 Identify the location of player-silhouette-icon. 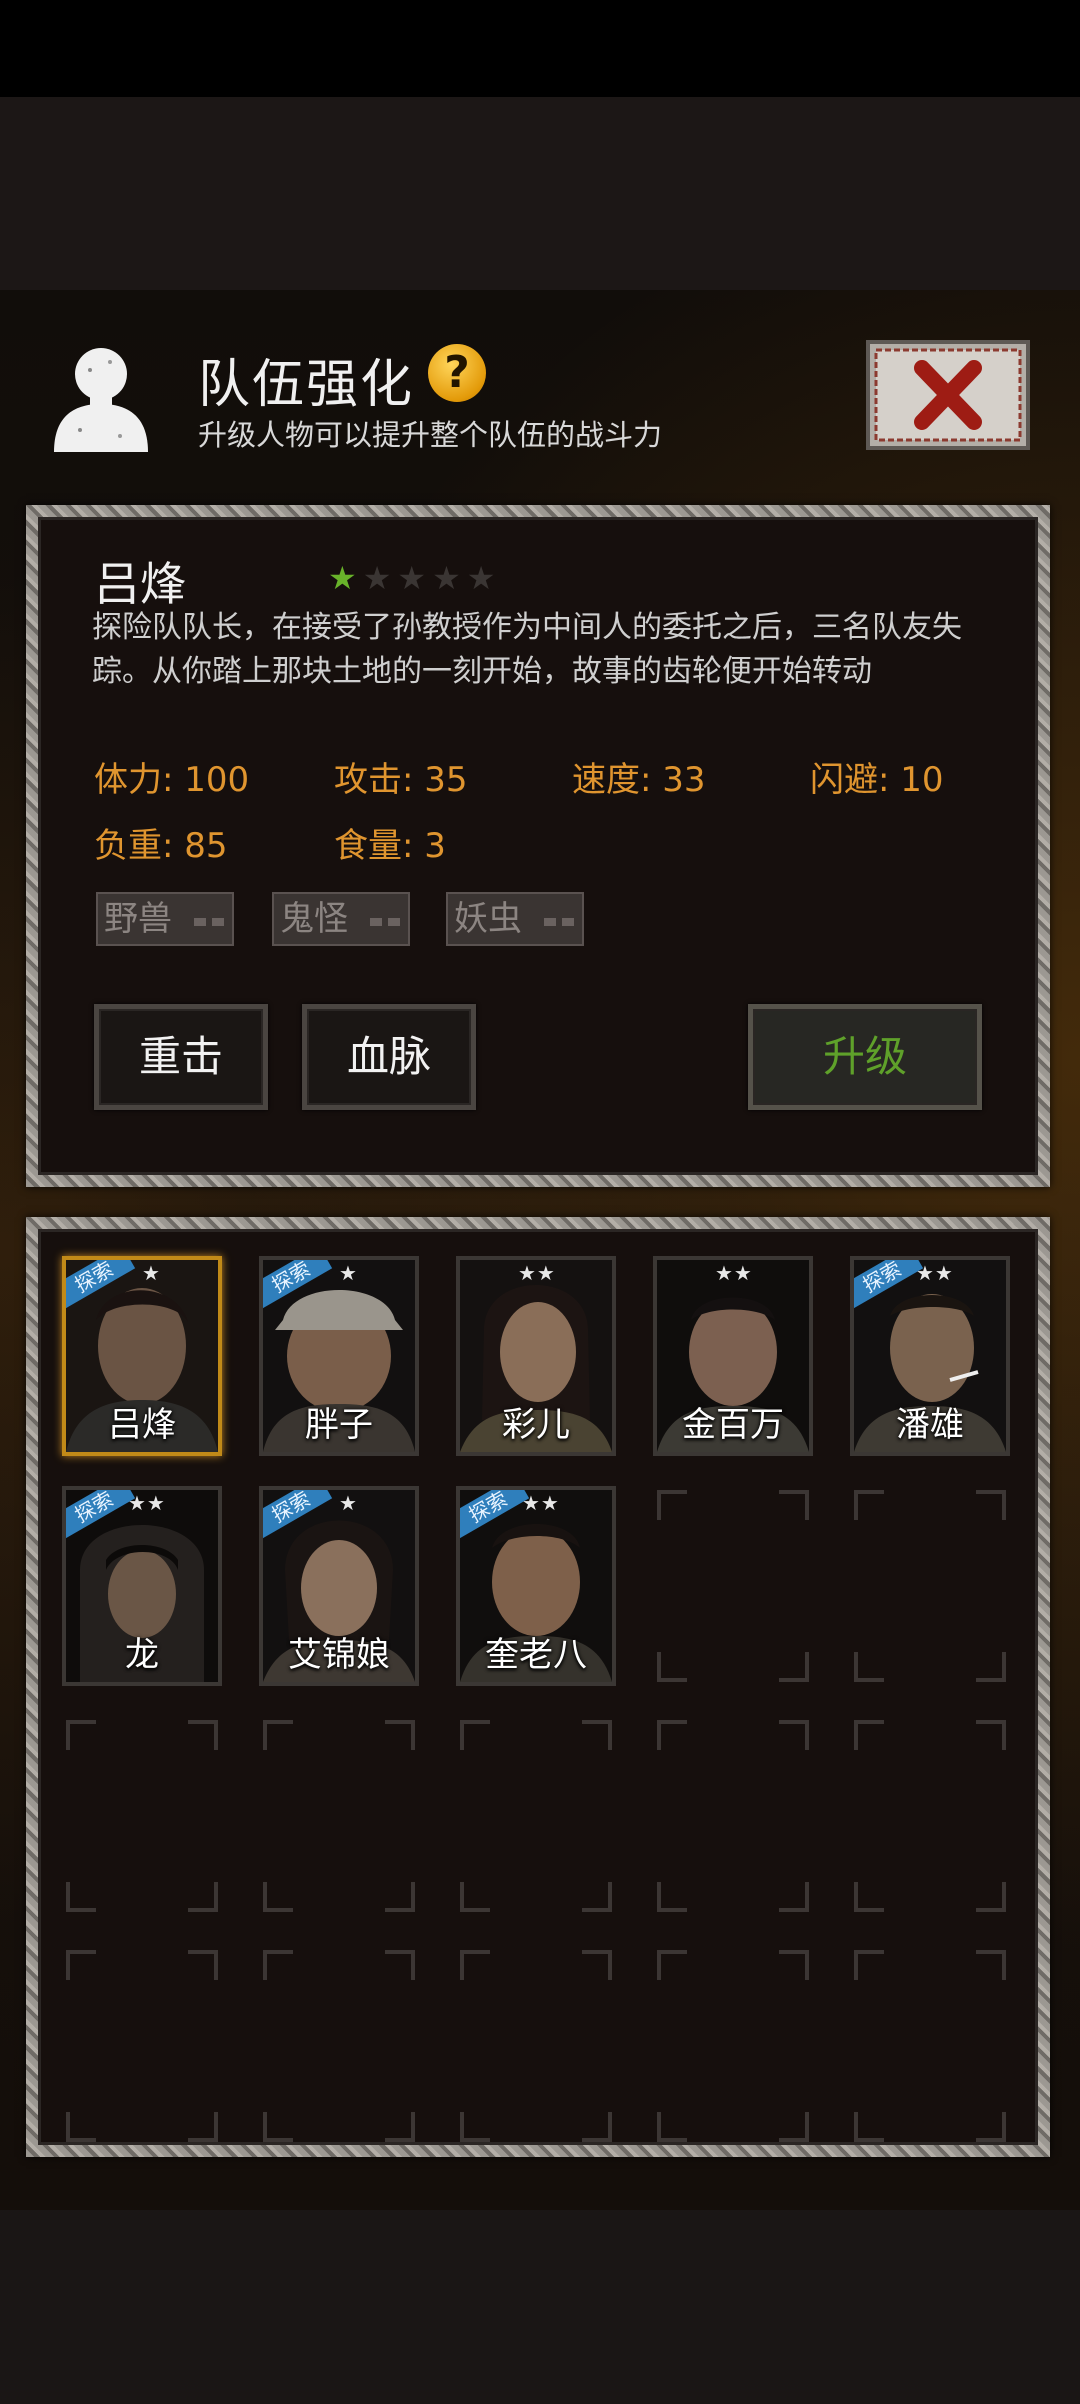
(101, 400).